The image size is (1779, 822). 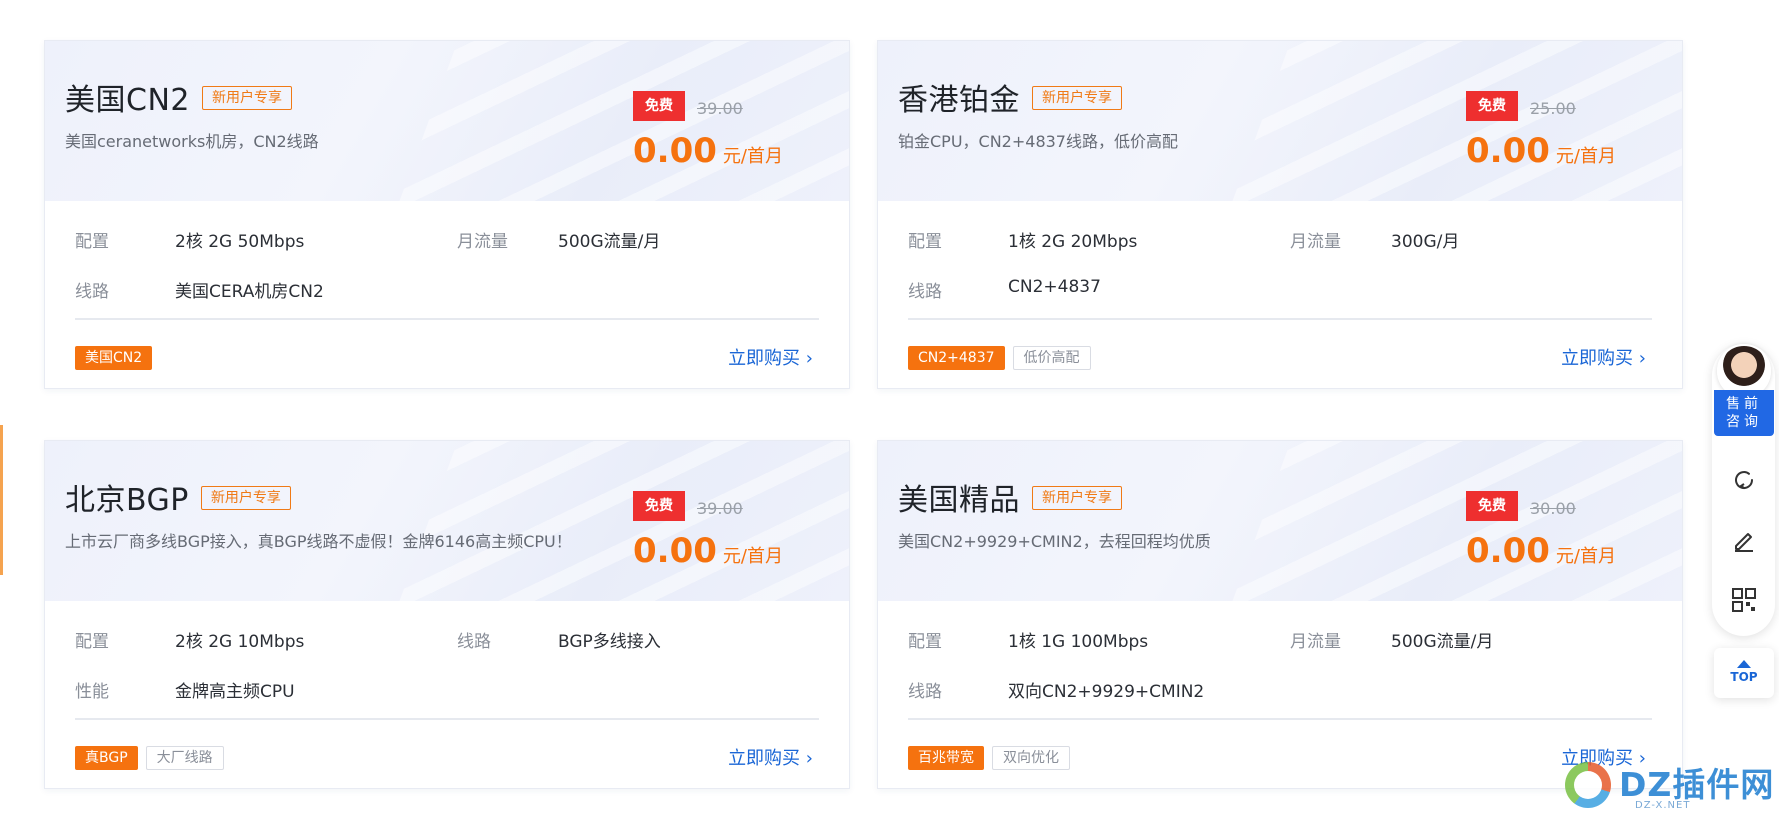 What do you see at coordinates (1697, 784) in the screenshot?
I see `watermark-text: DZ插件网` at bounding box center [1697, 784].